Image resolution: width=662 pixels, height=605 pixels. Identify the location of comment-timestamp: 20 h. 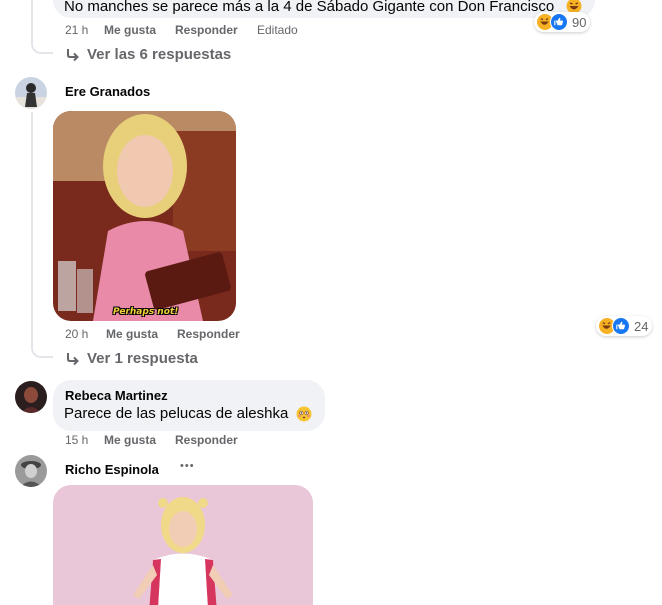
(76, 334).